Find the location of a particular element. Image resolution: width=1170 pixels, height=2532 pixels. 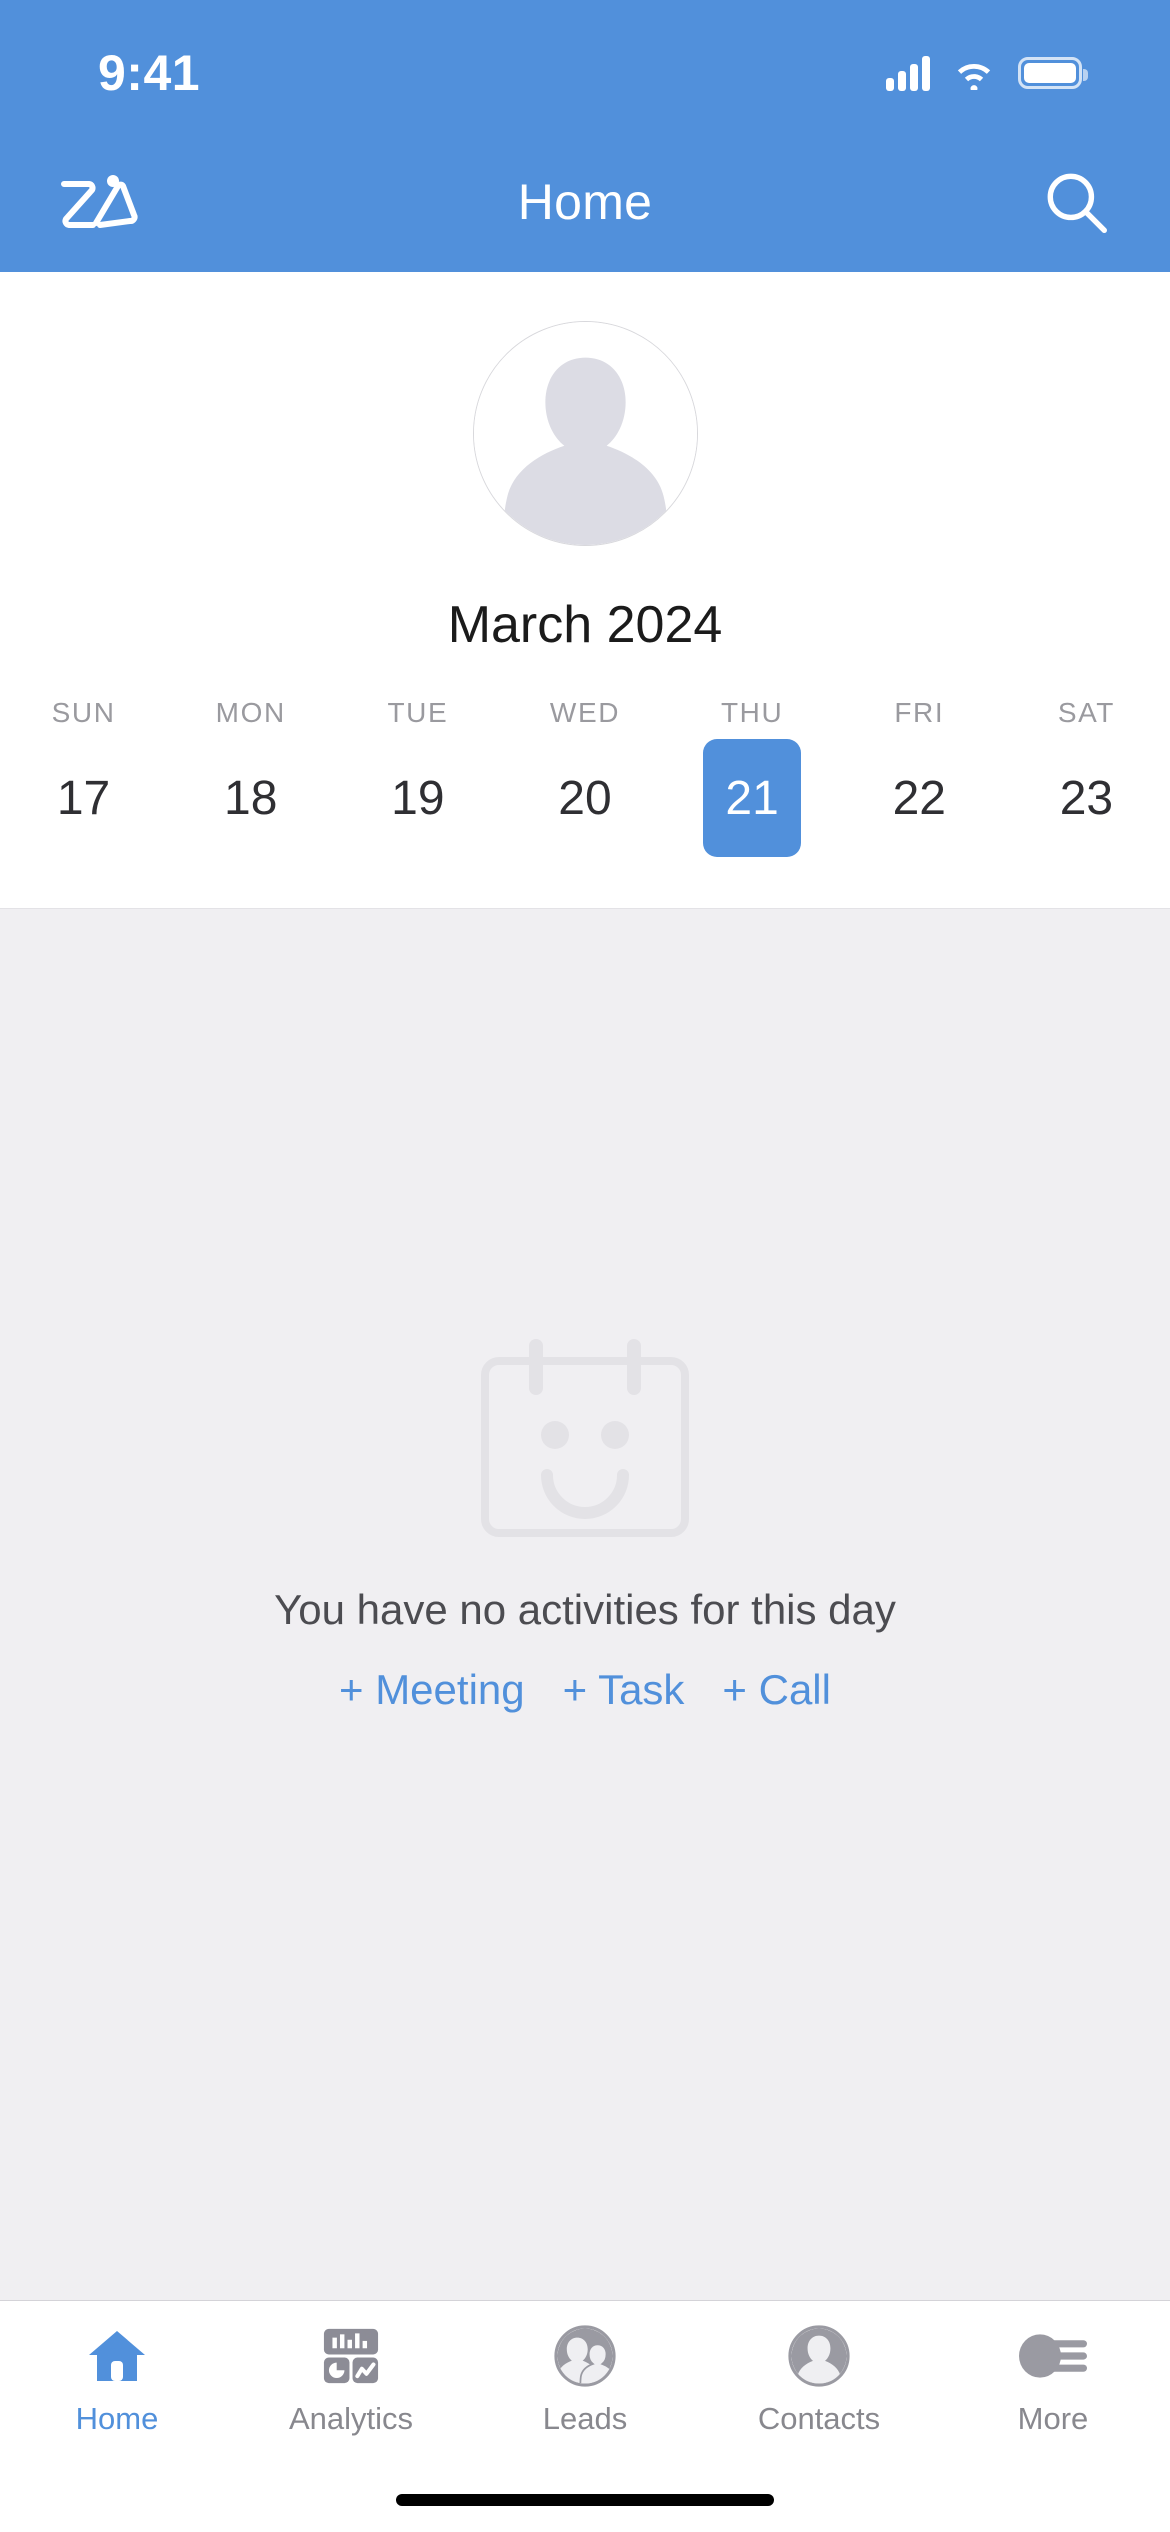

leads-icon is located at coordinates (585, 2356).